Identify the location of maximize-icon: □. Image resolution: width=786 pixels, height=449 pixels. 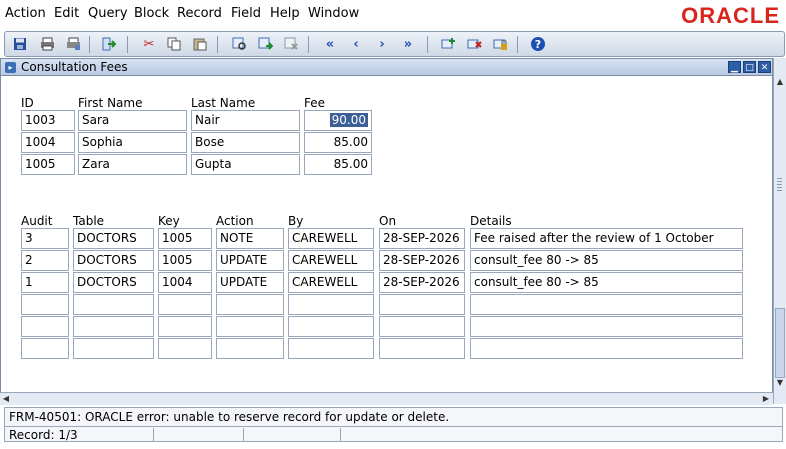
(749, 67).